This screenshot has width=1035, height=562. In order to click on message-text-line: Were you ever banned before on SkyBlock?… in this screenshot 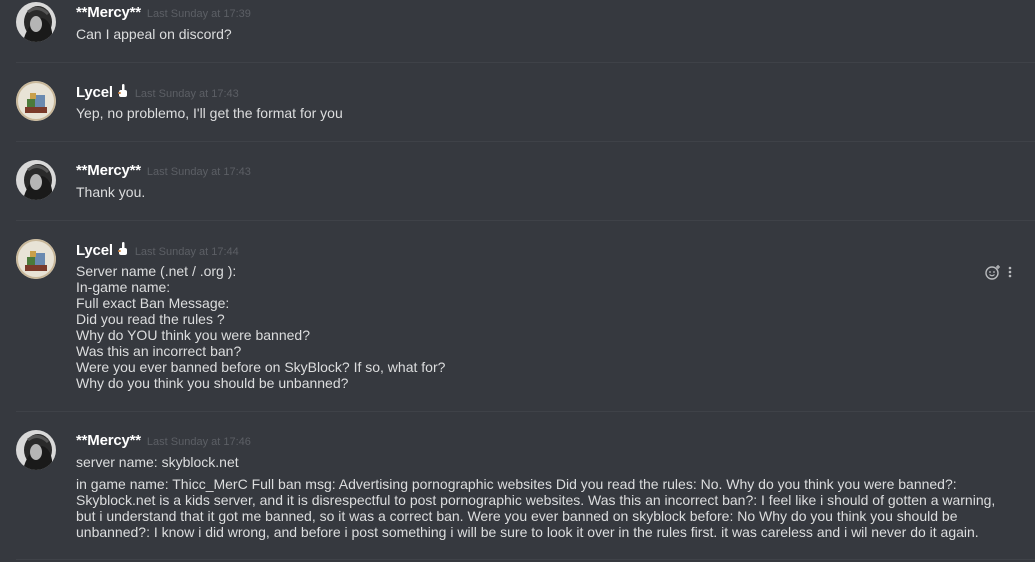, I will do `click(261, 367)`.